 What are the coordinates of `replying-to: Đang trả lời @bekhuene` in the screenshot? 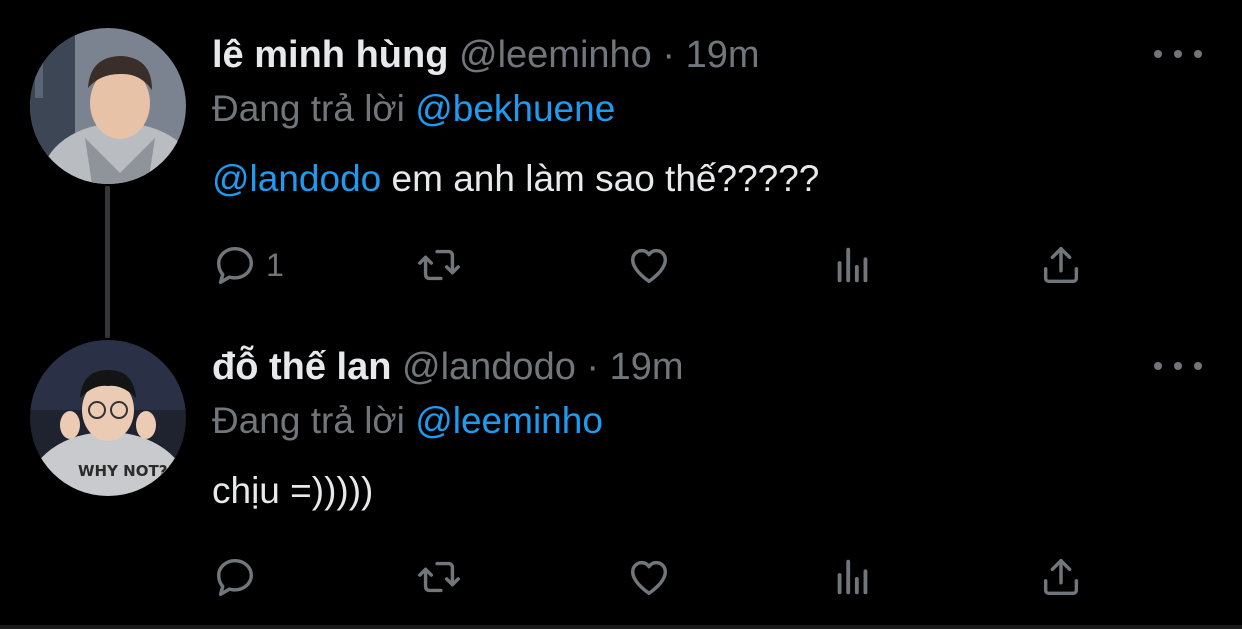 It's located at (413, 109).